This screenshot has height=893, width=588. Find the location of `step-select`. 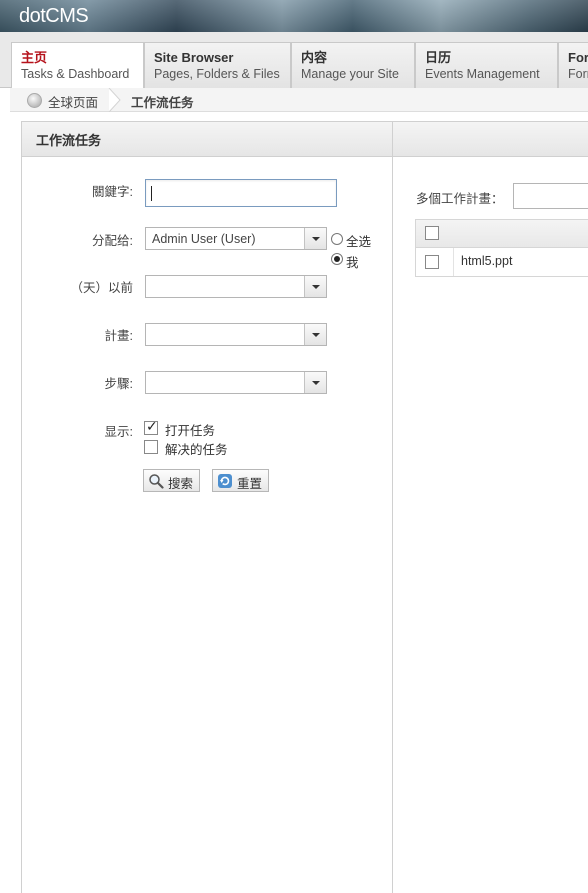

step-select is located at coordinates (236, 382).